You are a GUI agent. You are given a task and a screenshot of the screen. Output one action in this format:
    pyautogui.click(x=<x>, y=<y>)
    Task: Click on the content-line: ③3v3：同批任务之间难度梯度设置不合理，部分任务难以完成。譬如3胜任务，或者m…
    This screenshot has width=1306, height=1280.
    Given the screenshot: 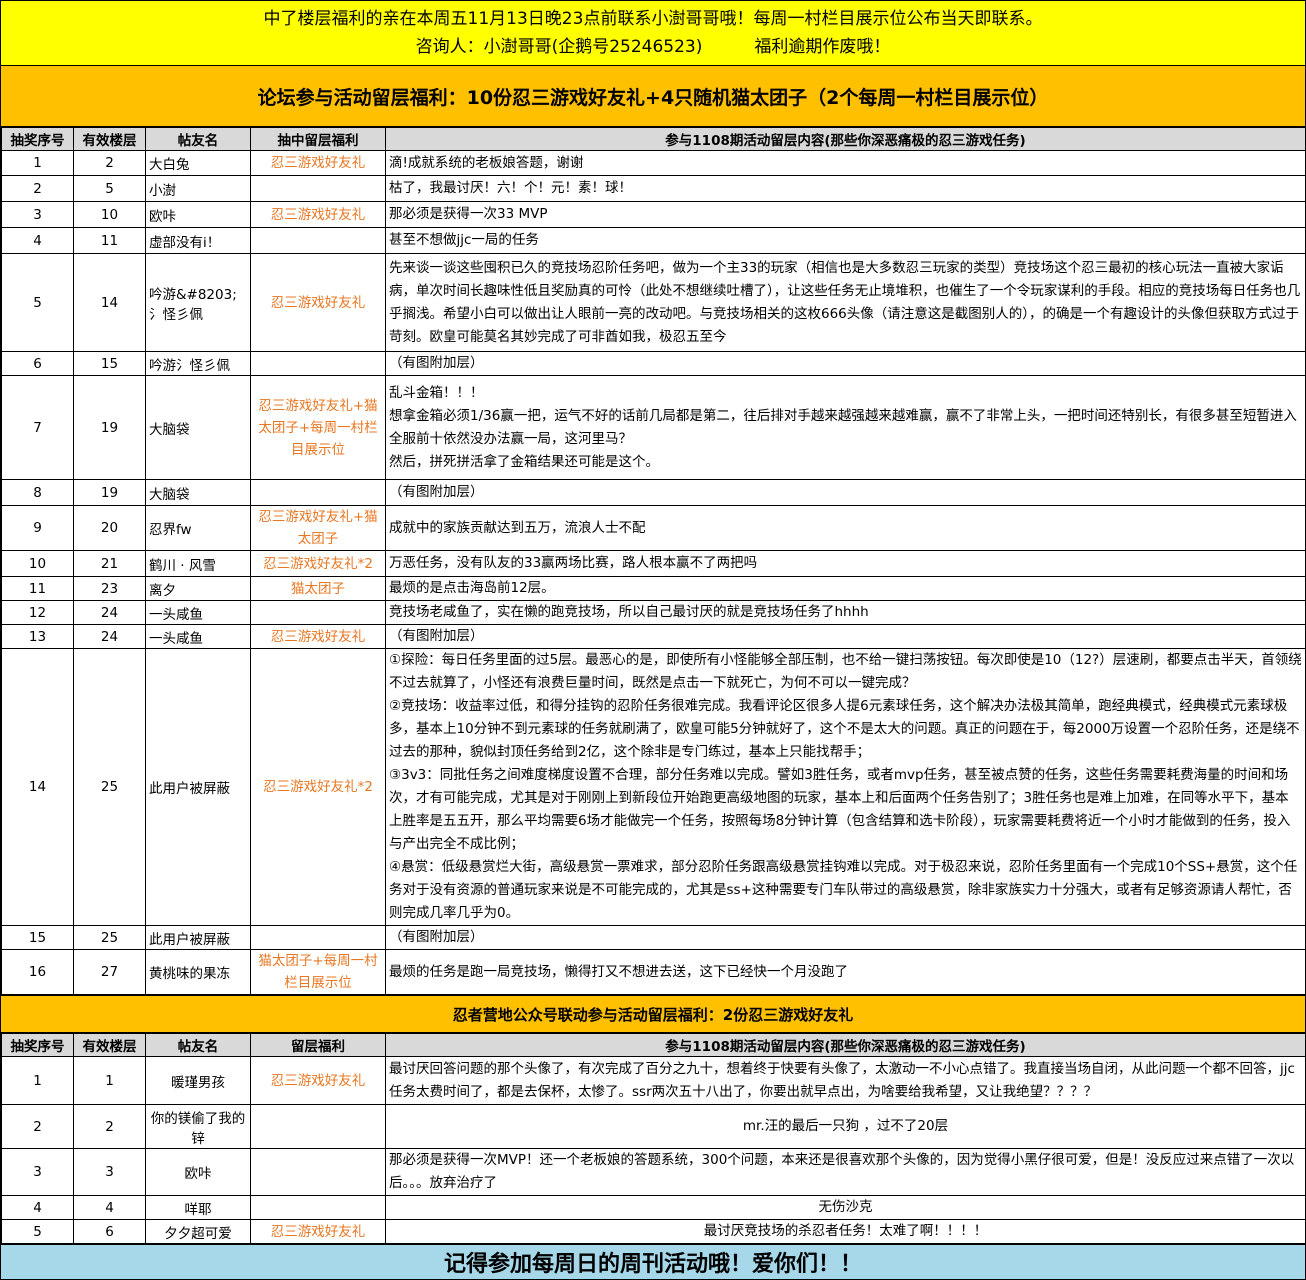 What is the action you would take?
    pyautogui.click(x=840, y=809)
    